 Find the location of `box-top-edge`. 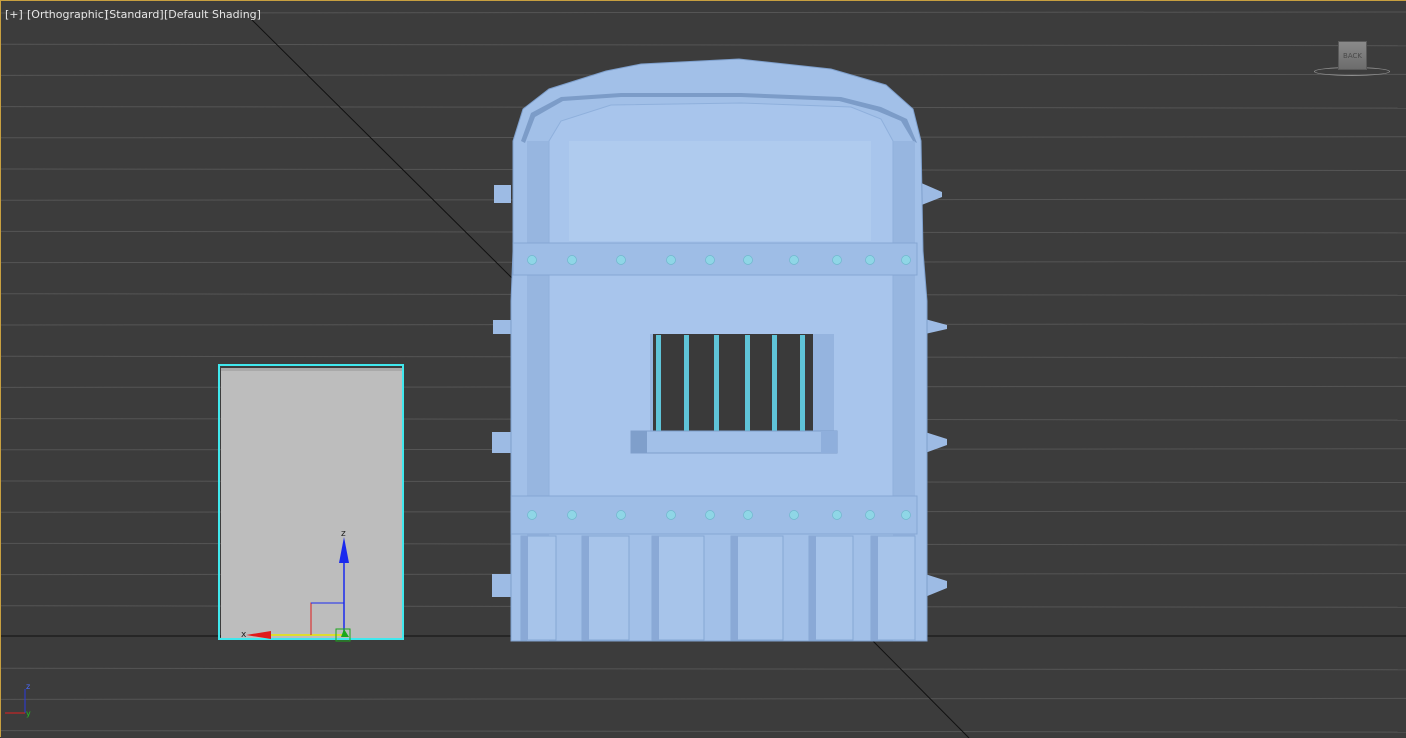

box-top-edge is located at coordinates (311, 369).